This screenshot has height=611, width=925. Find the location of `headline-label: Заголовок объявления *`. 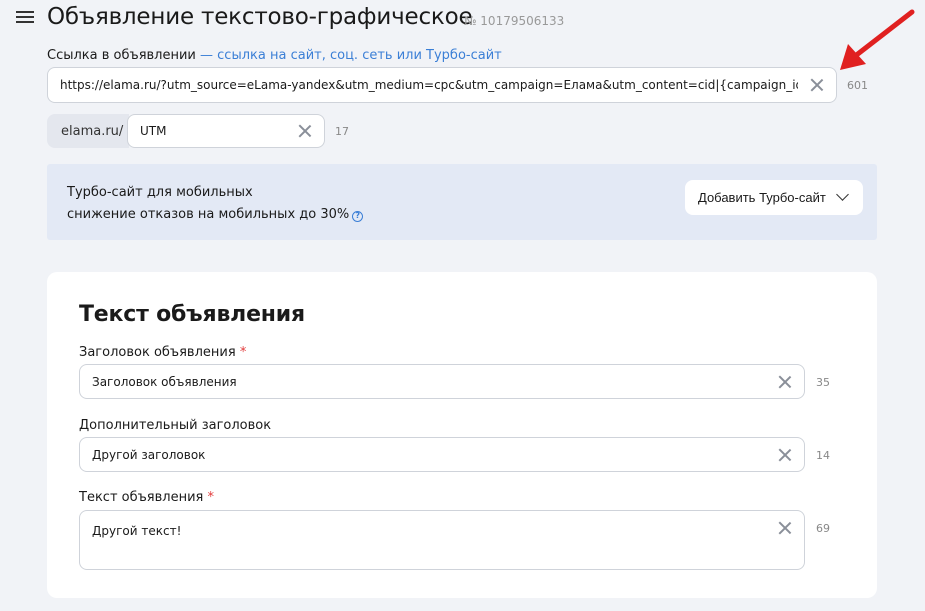

headline-label: Заголовок объявления * is located at coordinates (162, 352).